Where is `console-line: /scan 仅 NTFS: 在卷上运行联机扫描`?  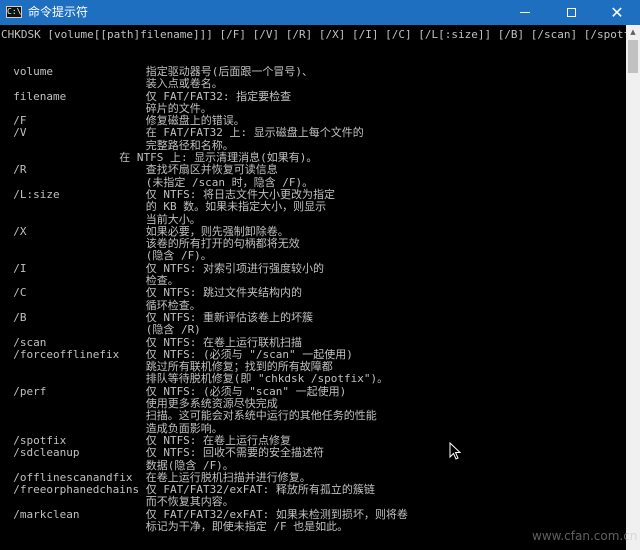
console-line: /scan 仅 NTFS: 在卷上运行联机扫描 is located at coordinates (151, 342).